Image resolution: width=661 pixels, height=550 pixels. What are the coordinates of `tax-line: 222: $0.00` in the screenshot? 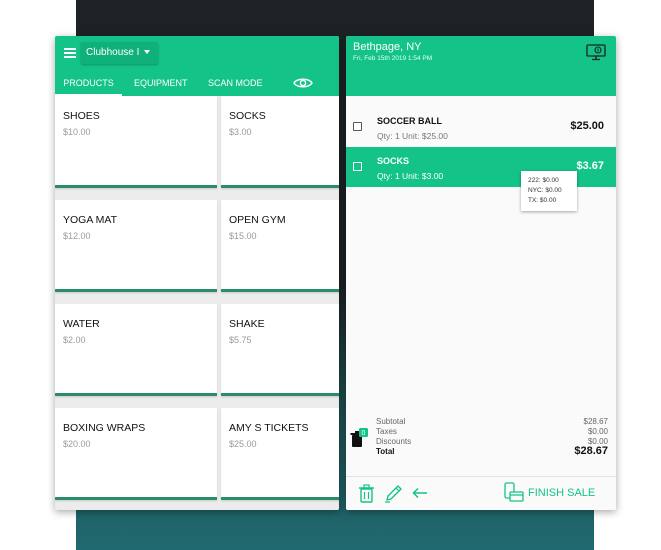 It's located at (543, 180).